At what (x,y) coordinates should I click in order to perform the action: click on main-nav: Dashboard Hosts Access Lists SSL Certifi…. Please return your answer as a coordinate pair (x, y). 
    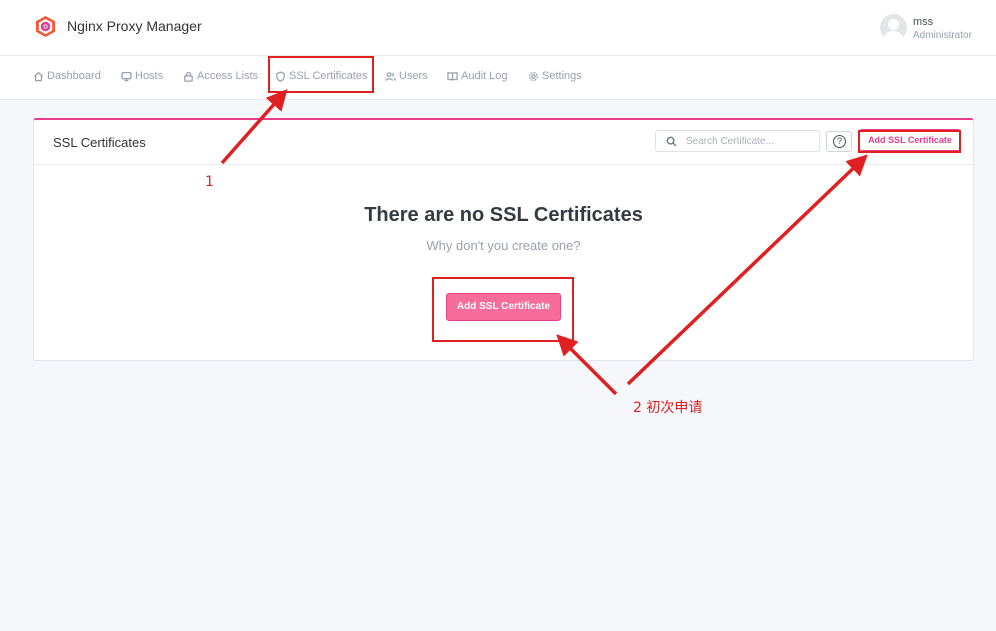
    Looking at the image, I should click on (498, 78).